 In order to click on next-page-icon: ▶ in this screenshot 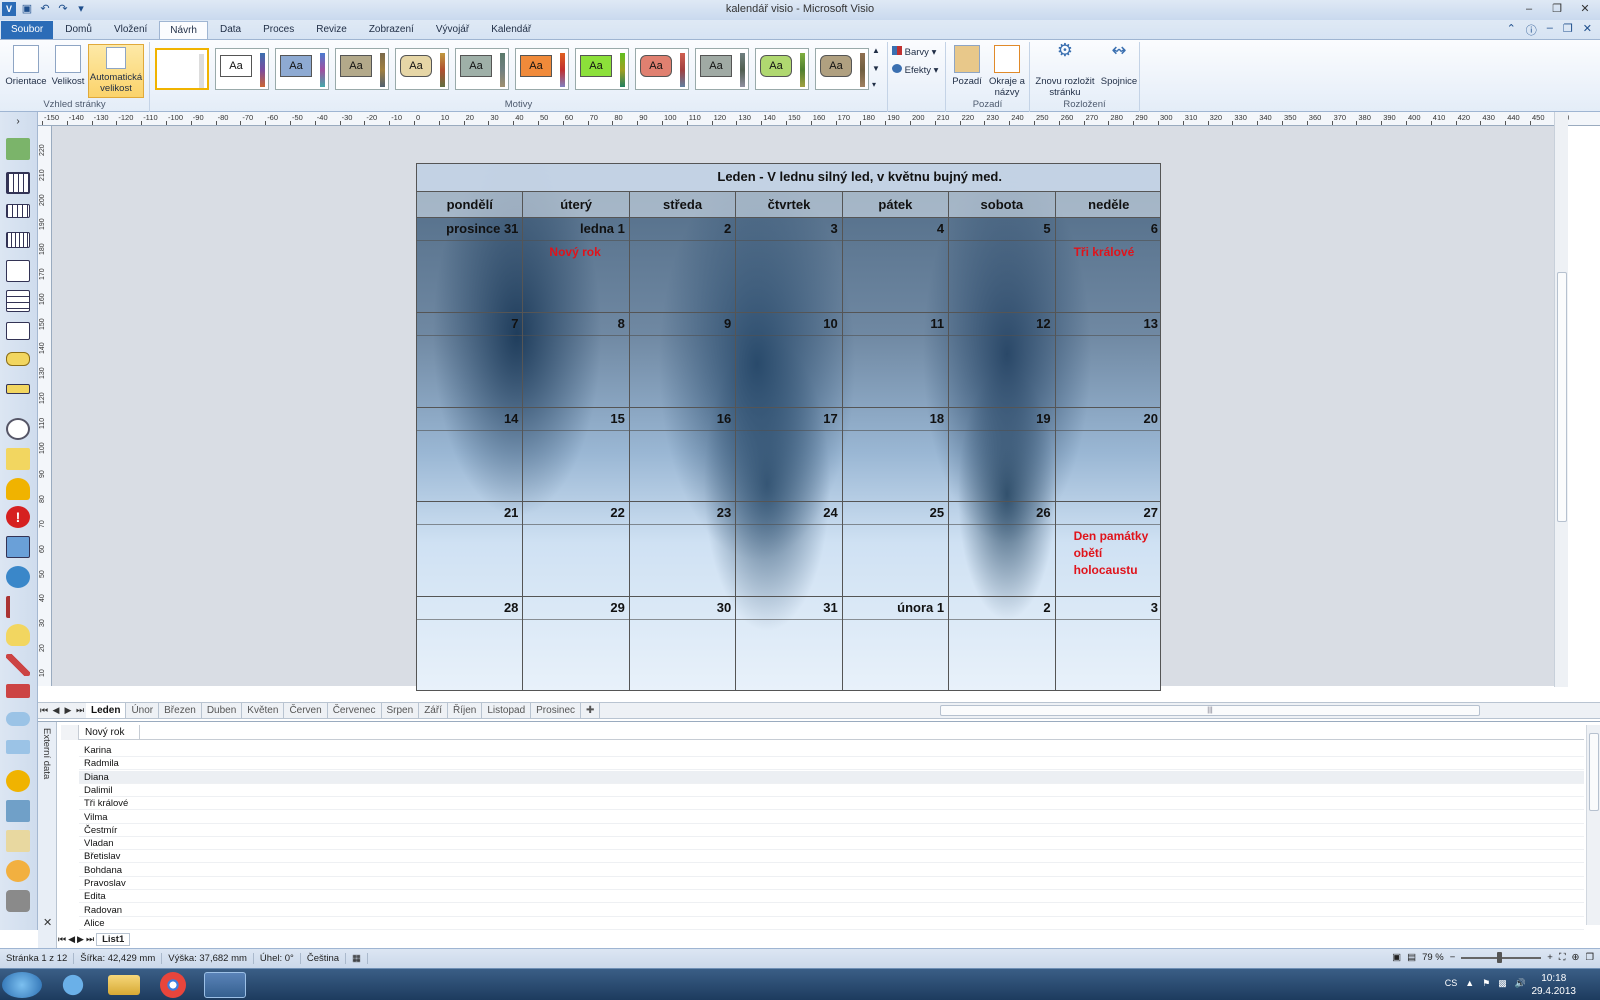, I will do `click(68, 710)`.